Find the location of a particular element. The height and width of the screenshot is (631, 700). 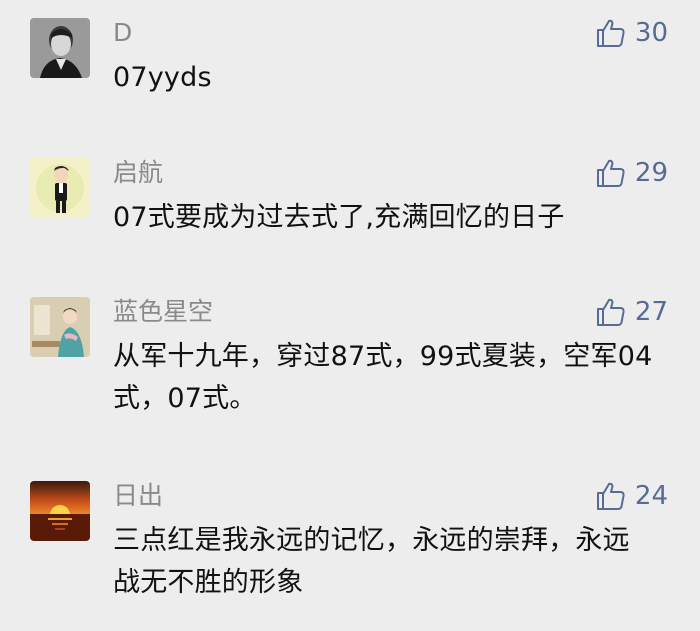

username: D is located at coordinates (122, 33).